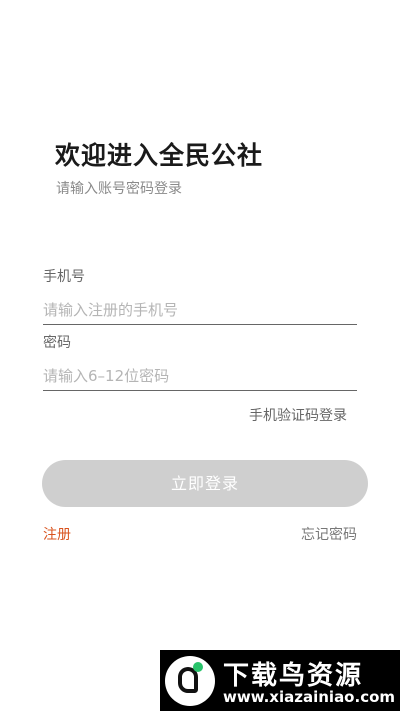 This screenshot has width=400, height=711. What do you see at coordinates (159, 155) in the screenshot?
I see `page-title: 欢迎进入全民公社` at bounding box center [159, 155].